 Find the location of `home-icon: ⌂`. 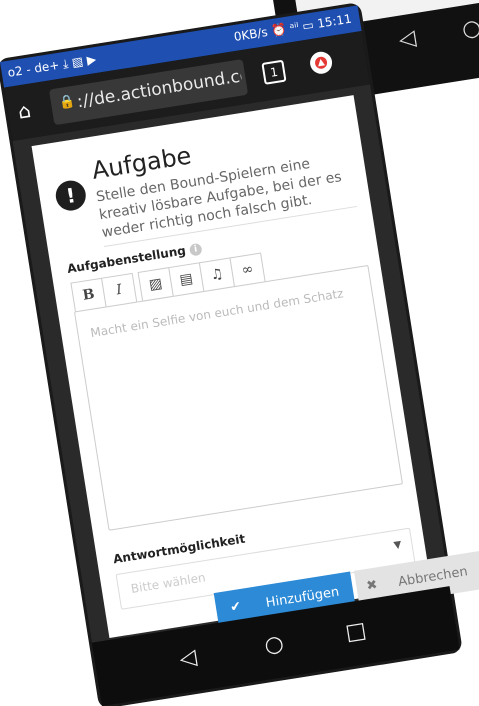

home-icon: ⌂ is located at coordinates (24, 111).